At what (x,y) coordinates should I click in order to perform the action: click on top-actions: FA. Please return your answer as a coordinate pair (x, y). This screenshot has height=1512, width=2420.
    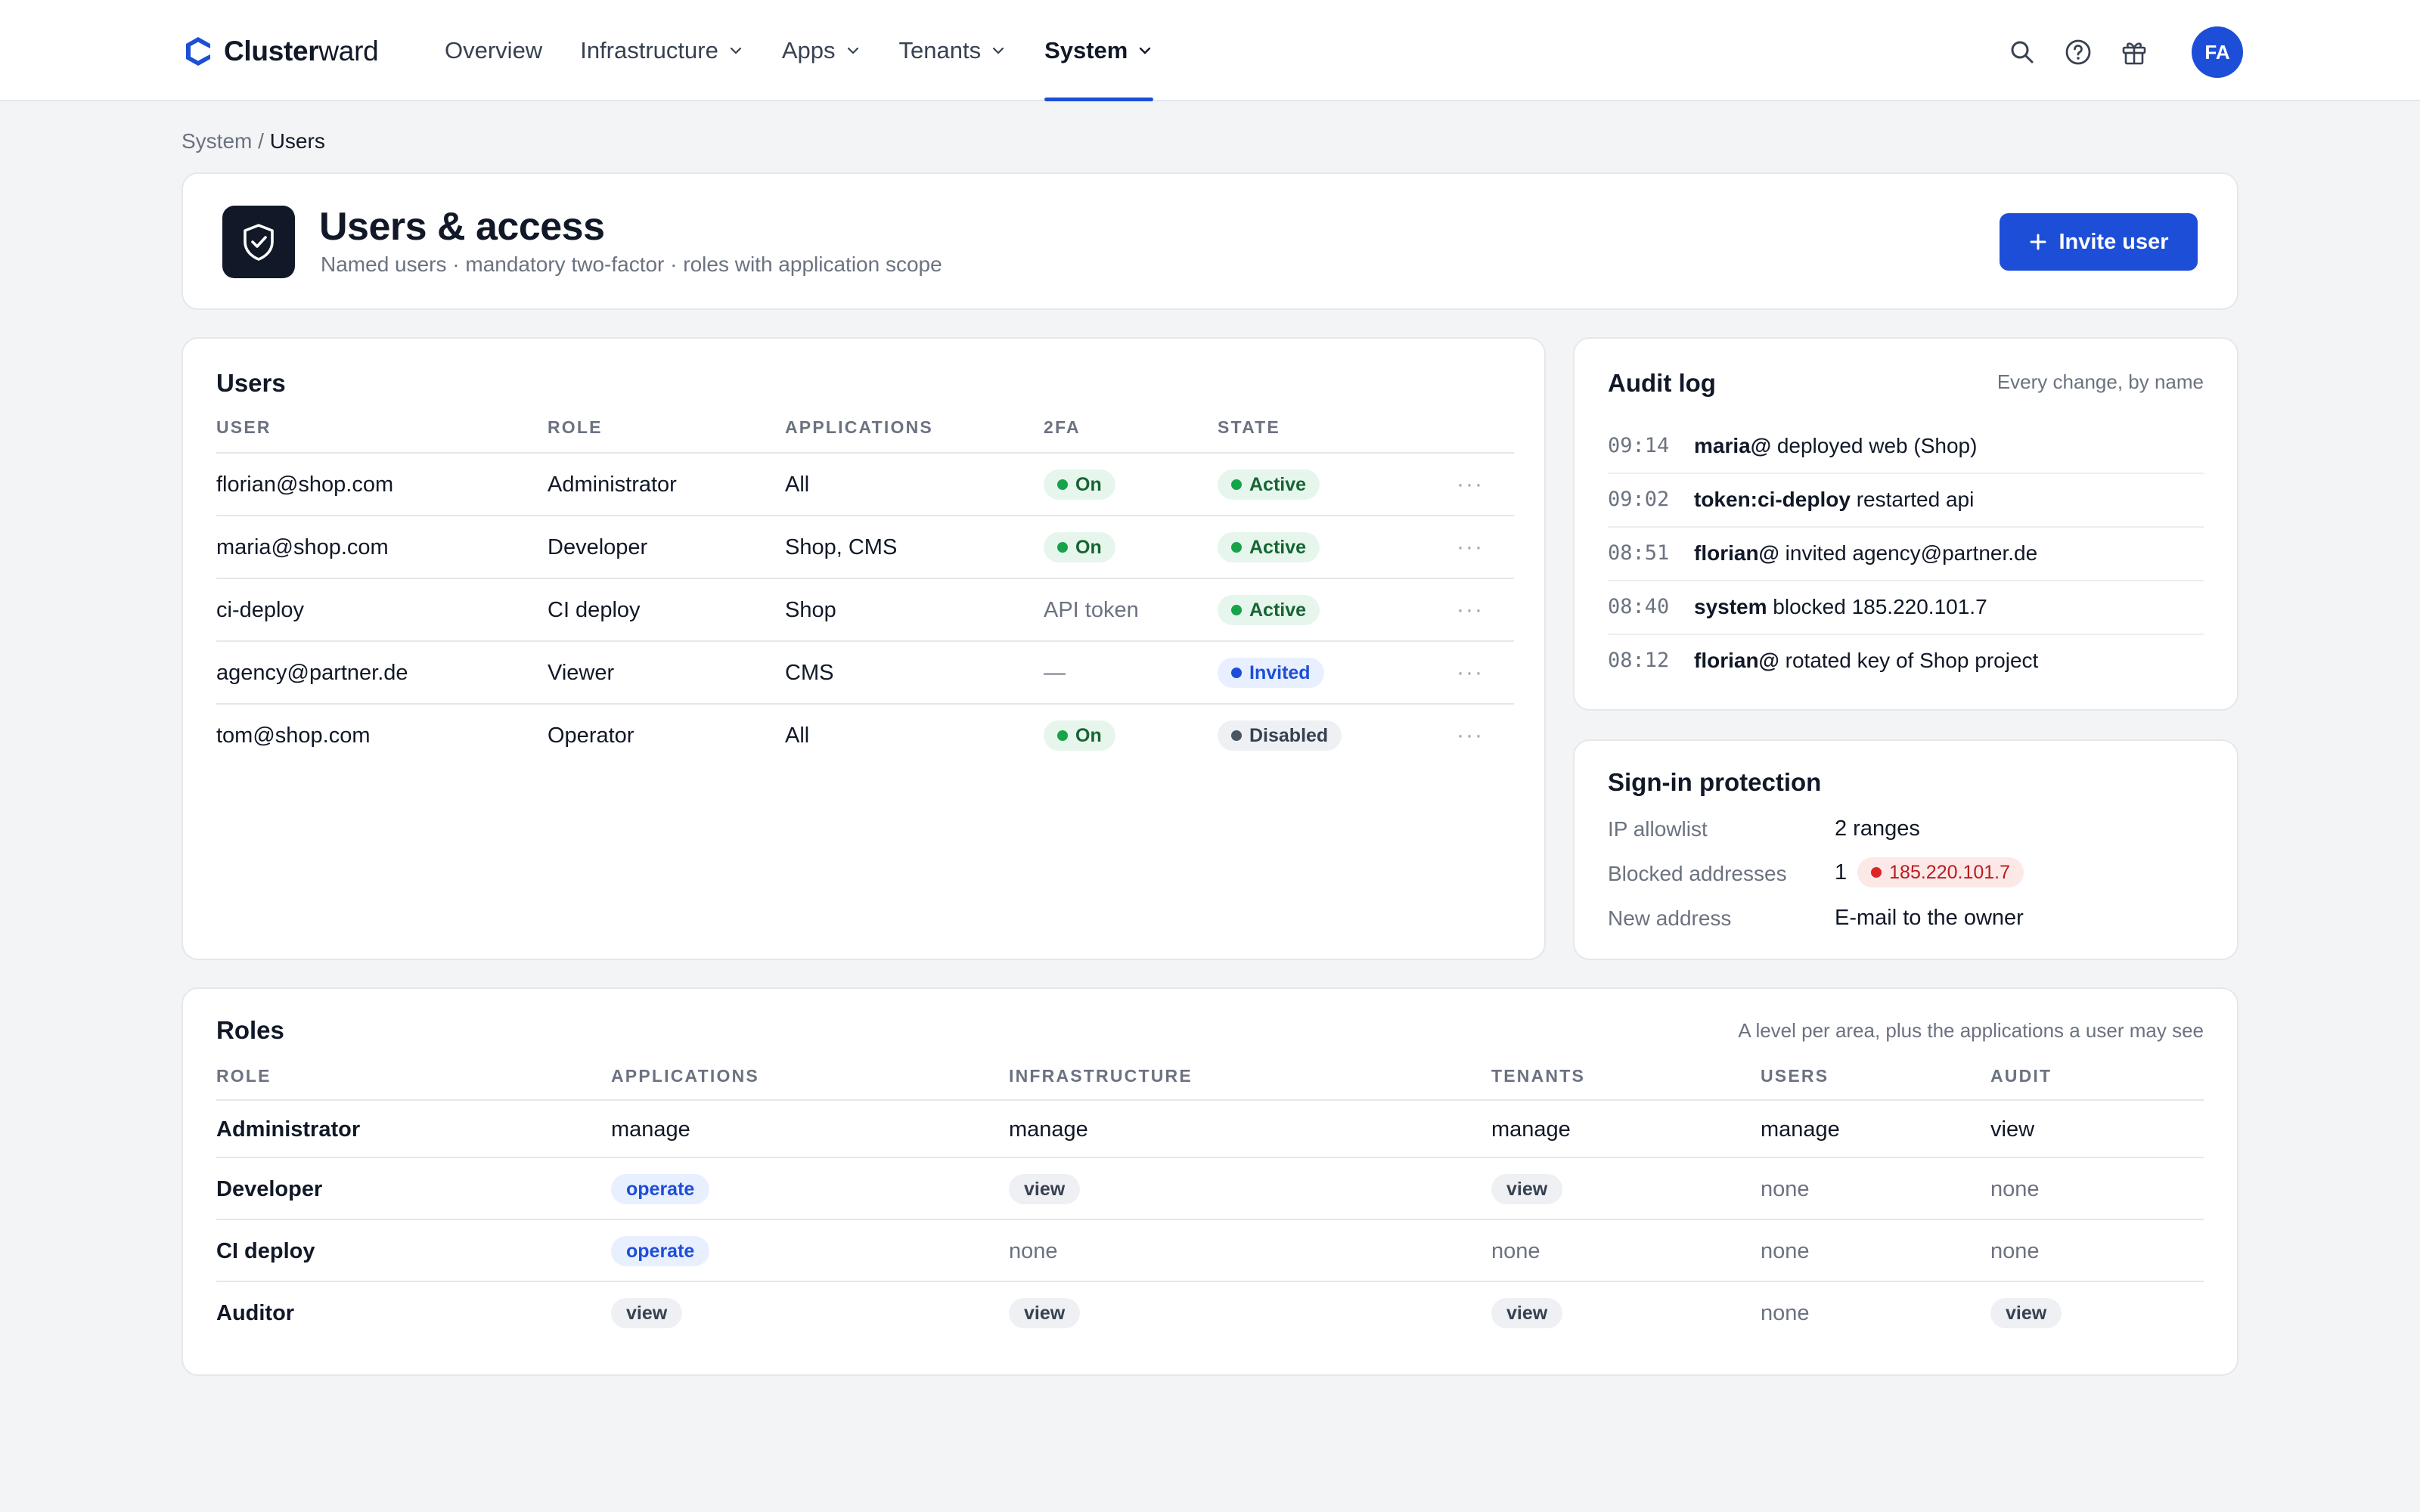
    Looking at the image, I should click on (2125, 52).